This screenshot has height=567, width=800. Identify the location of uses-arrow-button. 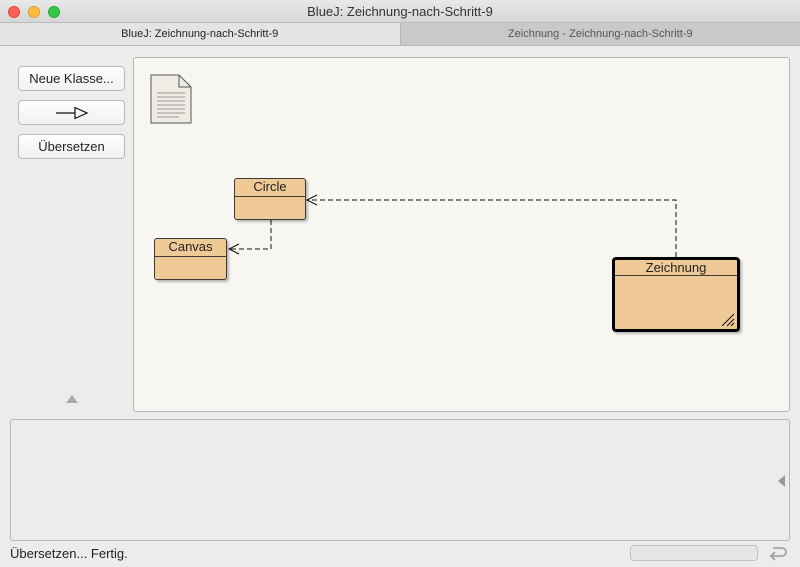
(71, 112).